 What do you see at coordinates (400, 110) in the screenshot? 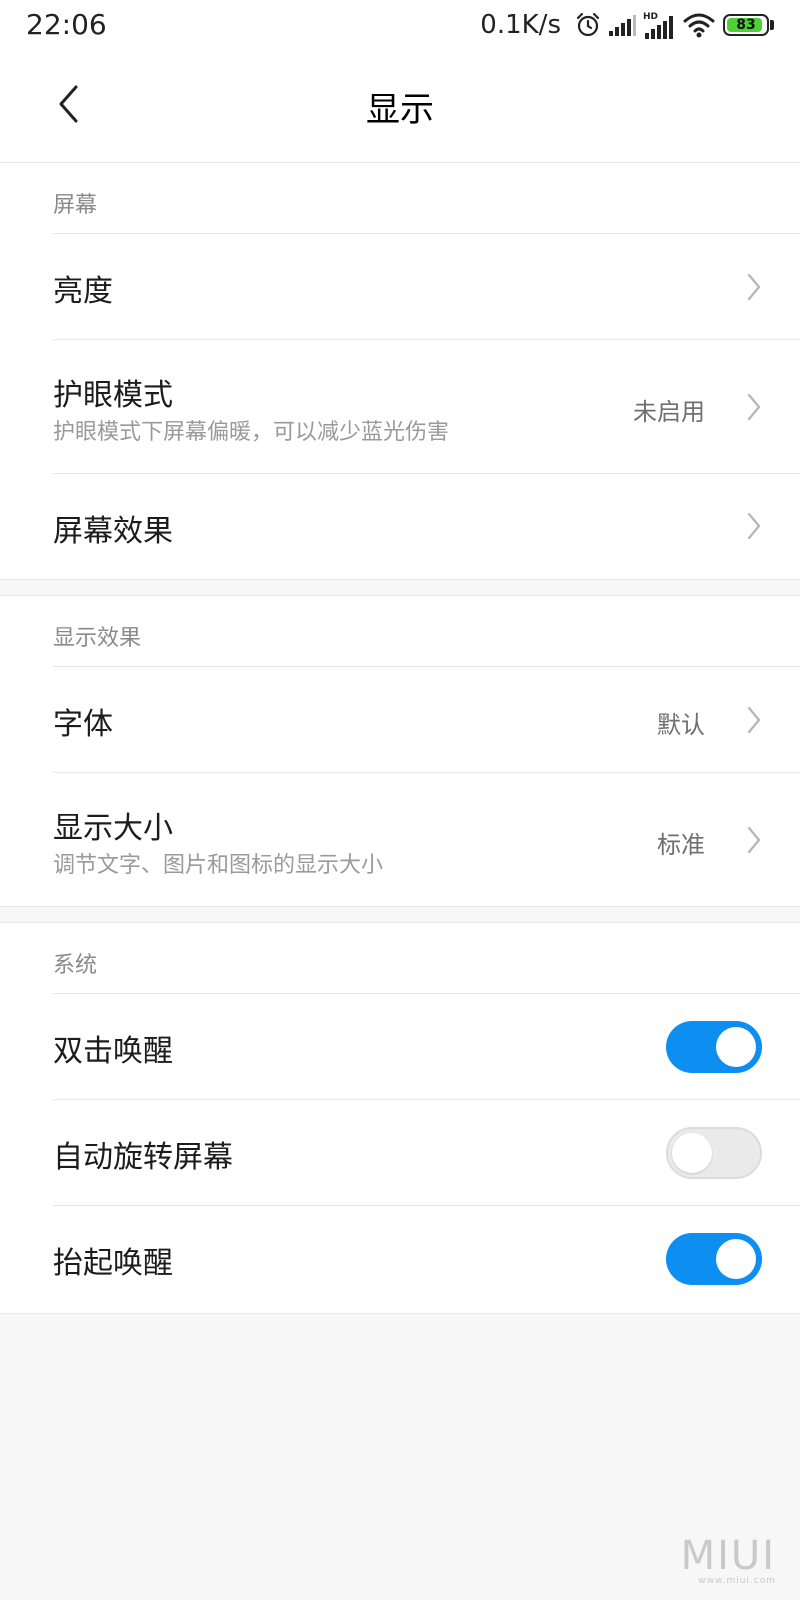
I see `page-title: 显示` at bounding box center [400, 110].